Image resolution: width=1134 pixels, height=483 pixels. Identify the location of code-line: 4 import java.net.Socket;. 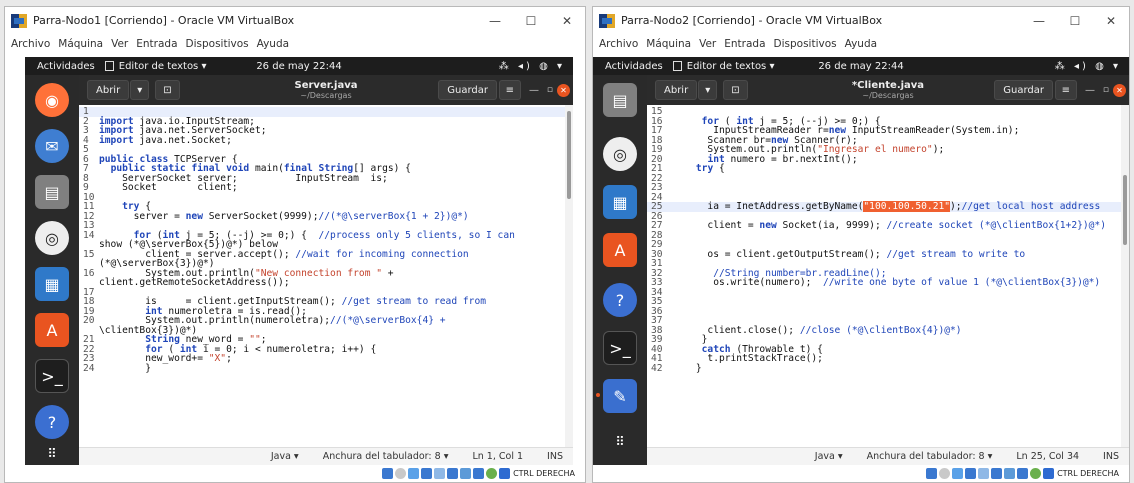
(322, 140).